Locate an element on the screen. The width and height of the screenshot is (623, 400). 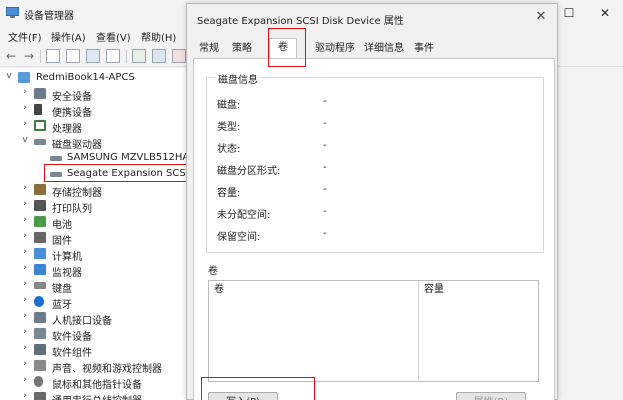
volumes-label: 卷 is located at coordinates (213, 271).